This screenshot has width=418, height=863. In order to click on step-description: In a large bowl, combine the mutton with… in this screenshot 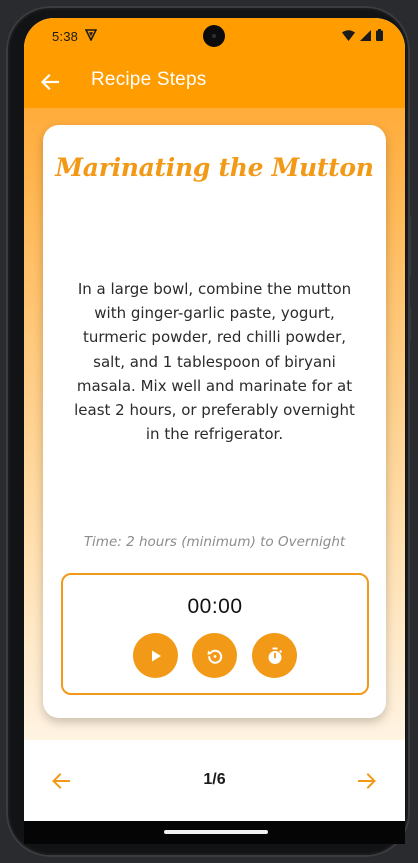, I will do `click(214, 362)`.